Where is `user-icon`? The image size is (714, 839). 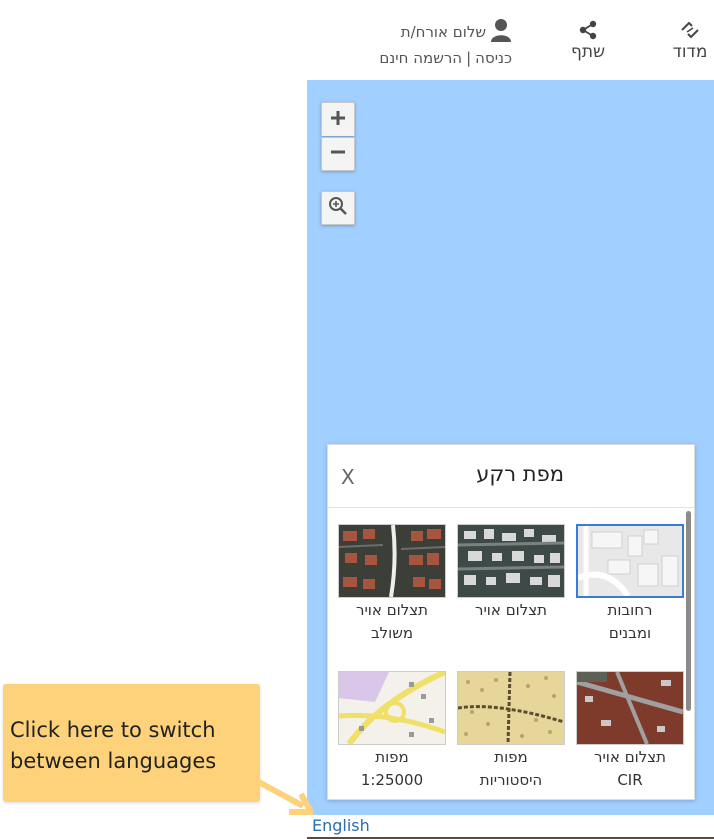 user-icon is located at coordinates (501, 32).